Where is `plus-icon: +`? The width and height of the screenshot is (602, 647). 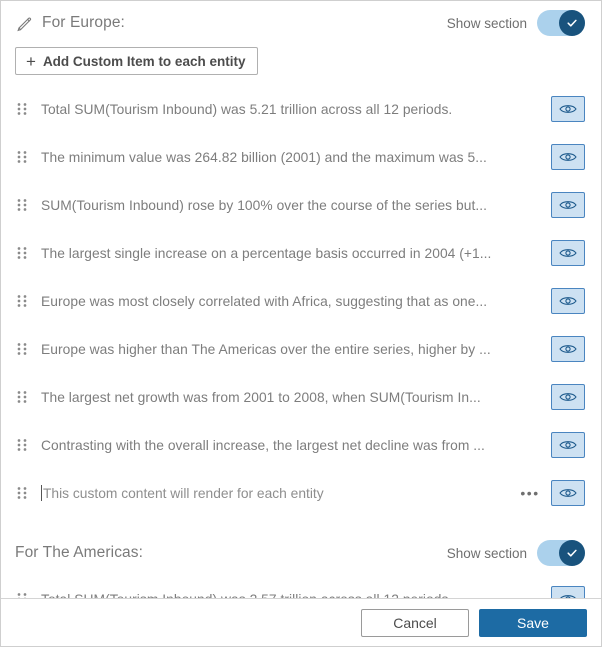
plus-icon: + is located at coordinates (31, 61).